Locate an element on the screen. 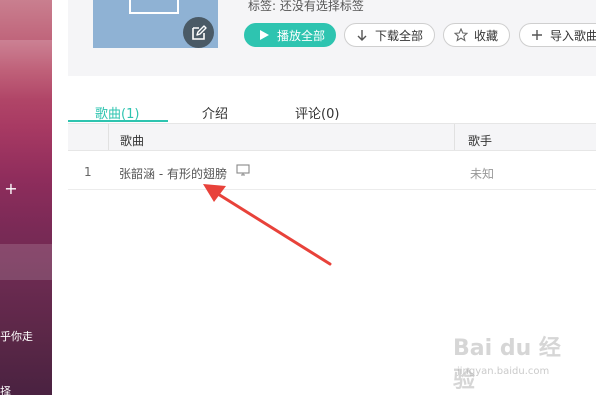  watermark-url: jingyan.baidu.com is located at coordinates (503, 371).